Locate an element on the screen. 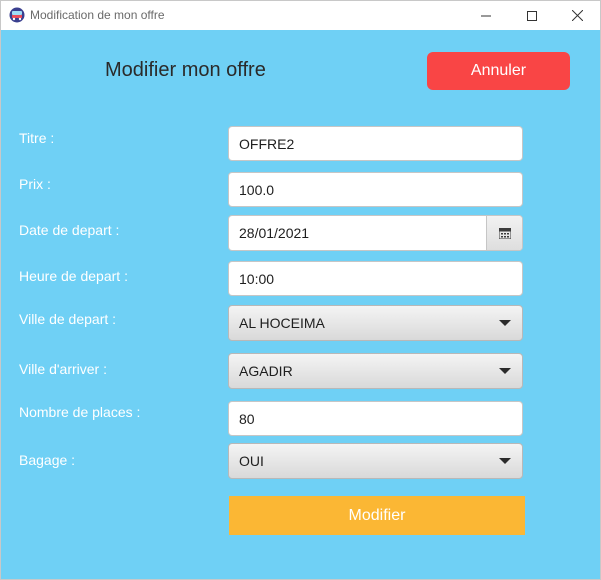 The height and width of the screenshot is (580, 601). nombre-places-input: 80 is located at coordinates (375, 418).